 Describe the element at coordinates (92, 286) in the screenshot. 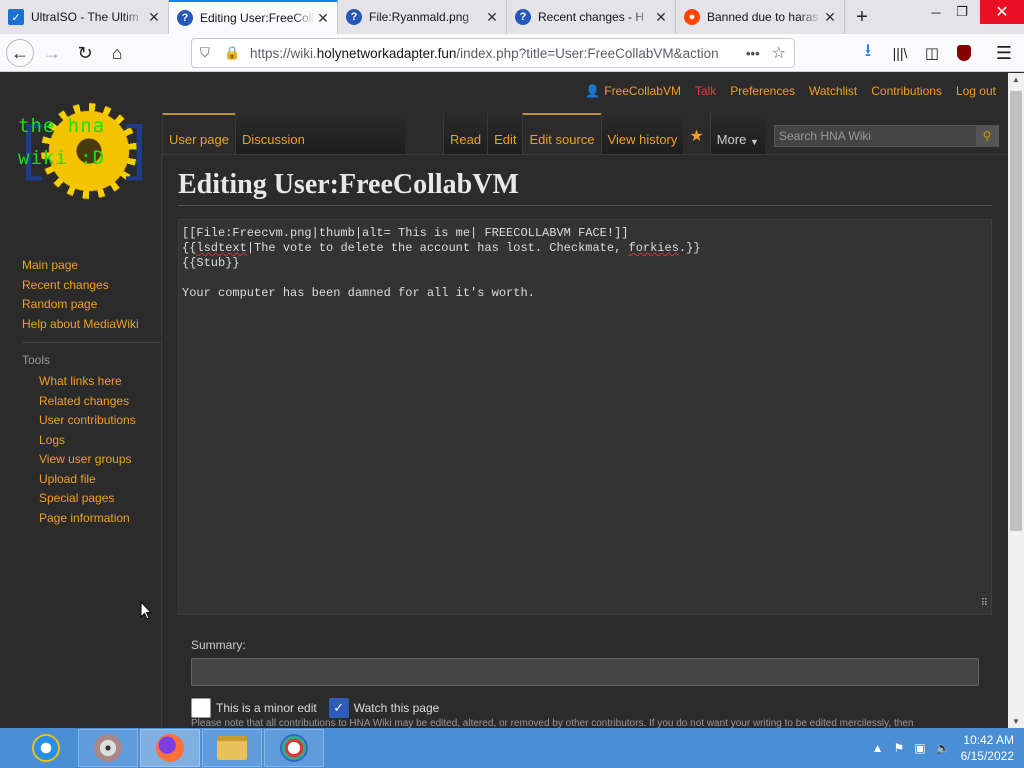

I see `sidebar-item-recent-changes: Recent changes` at that location.